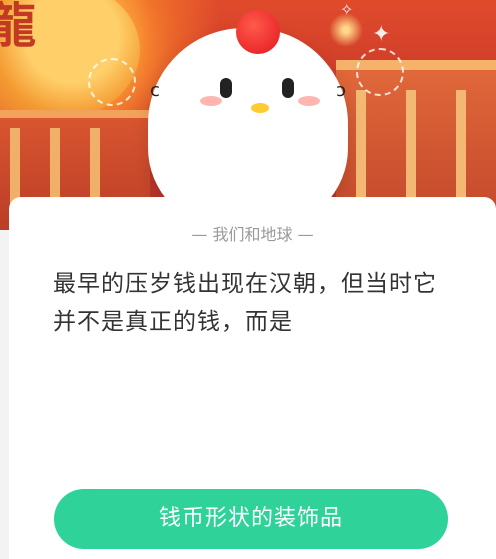 Image resolution: width=496 pixels, height=559 pixels. What do you see at coordinates (341, 90) in the screenshot?
I see `mascot-wing-icon: ↄ` at bounding box center [341, 90].